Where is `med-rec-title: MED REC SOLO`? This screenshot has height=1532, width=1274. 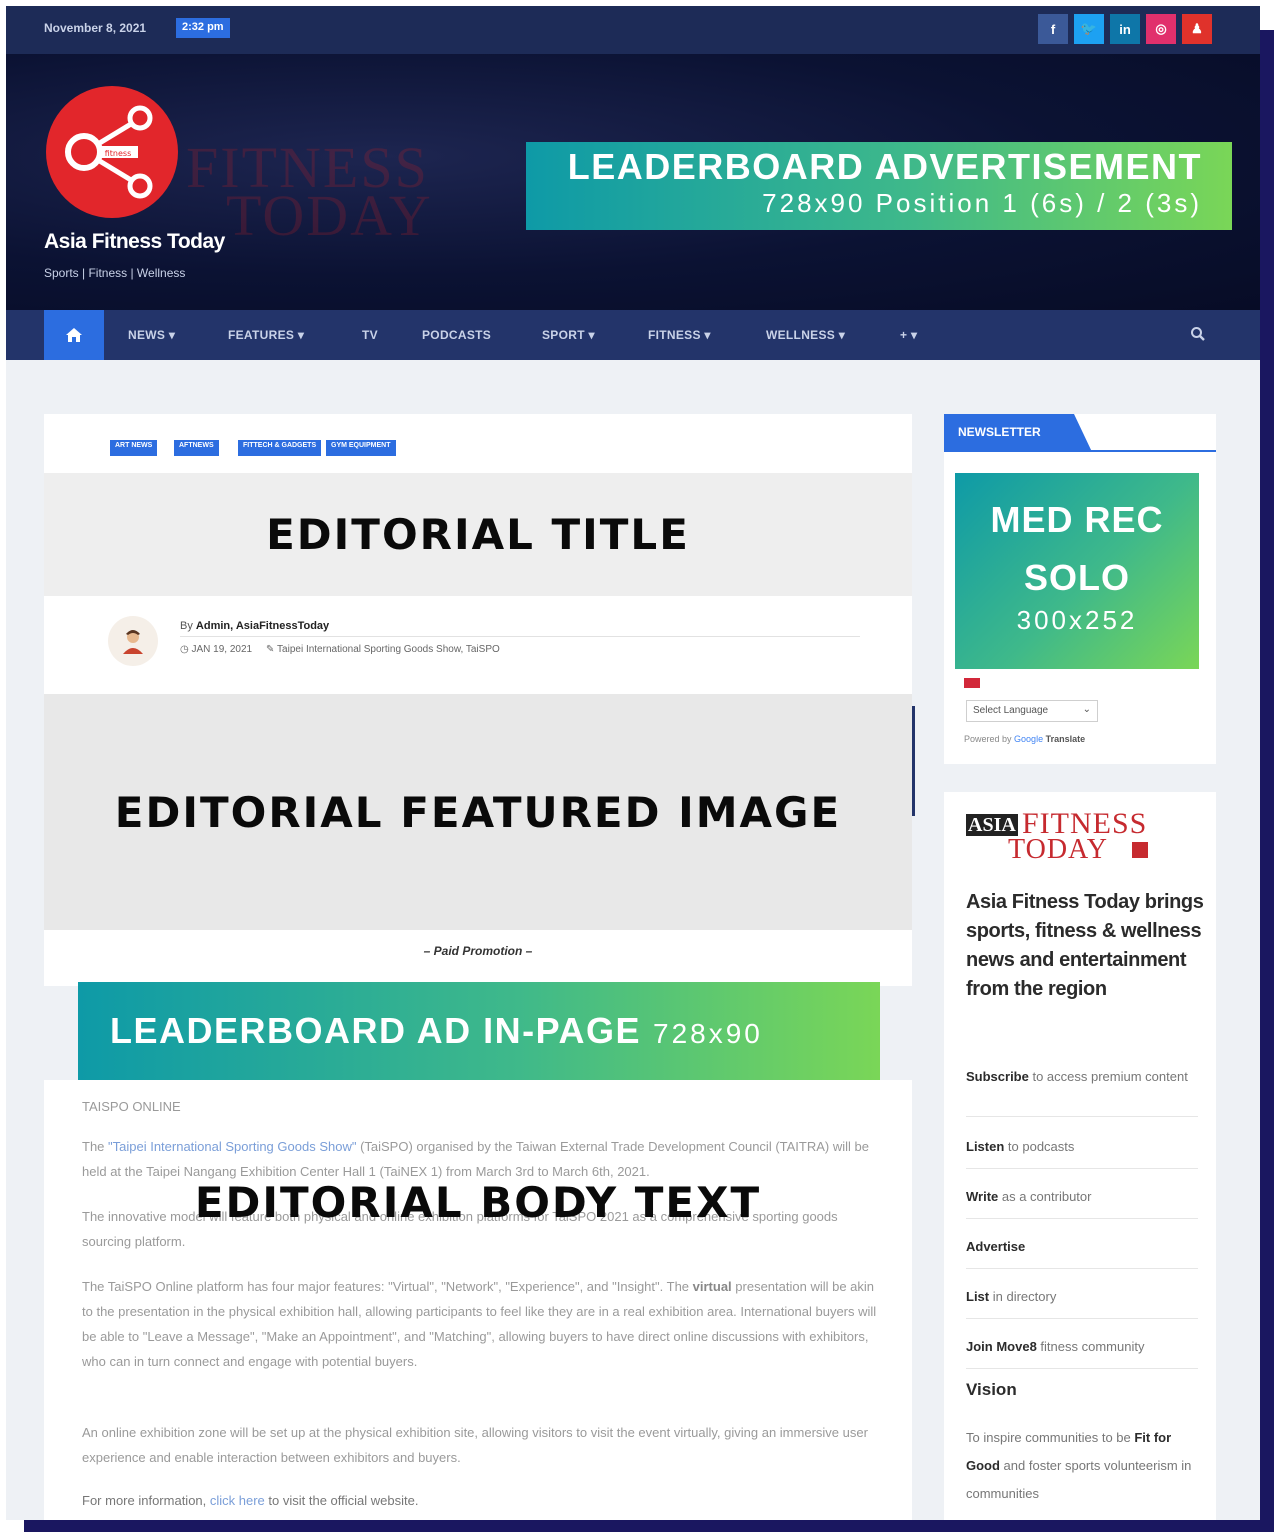
med-rec-title: MED REC SOLO is located at coordinates (1077, 548).